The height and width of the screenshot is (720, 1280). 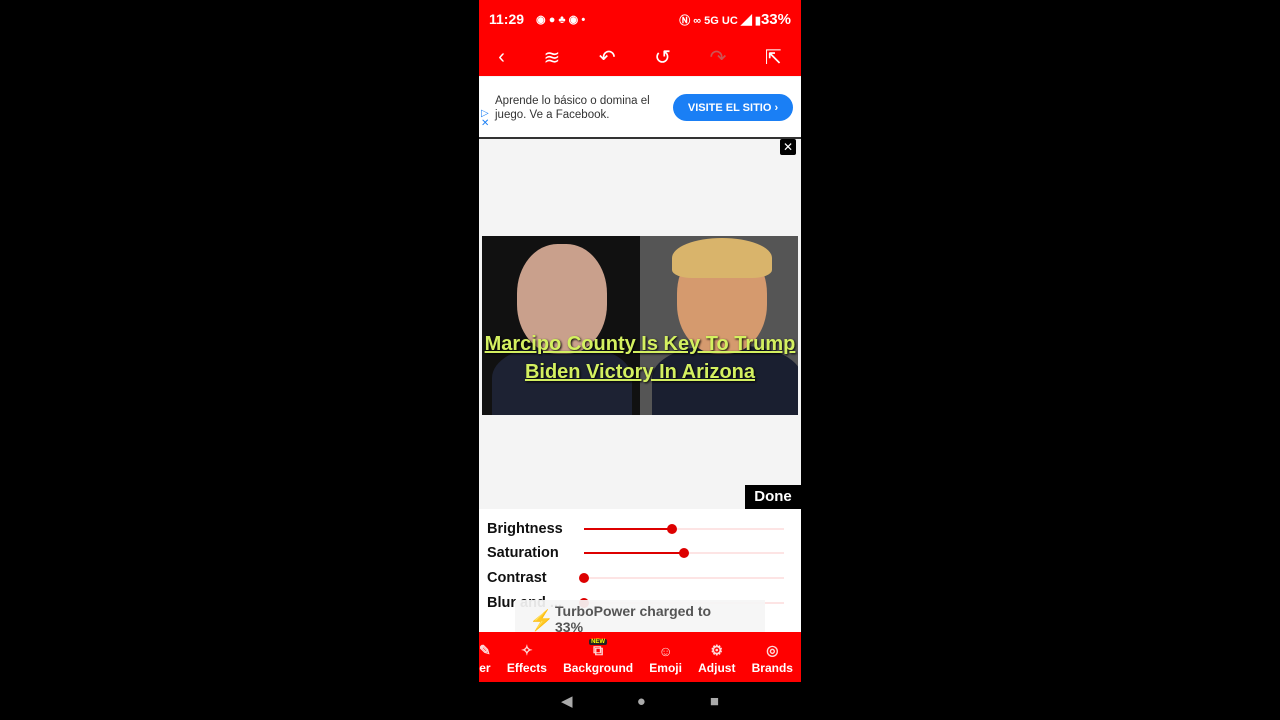 What do you see at coordinates (526, 668) in the screenshot?
I see `nav-label: Effects` at bounding box center [526, 668].